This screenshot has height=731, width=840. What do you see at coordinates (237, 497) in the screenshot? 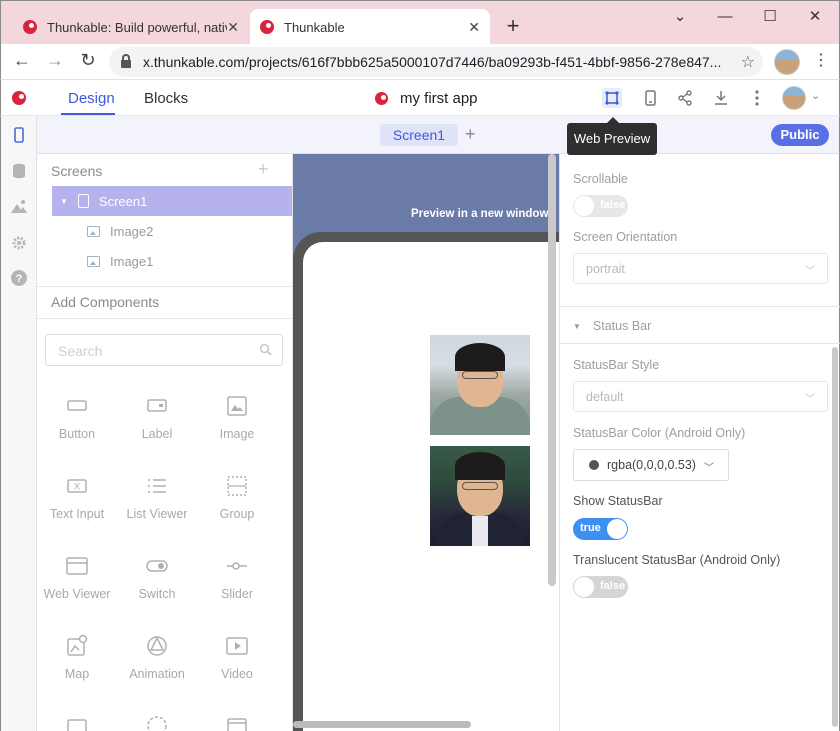
I see `component-group: Group` at bounding box center [237, 497].